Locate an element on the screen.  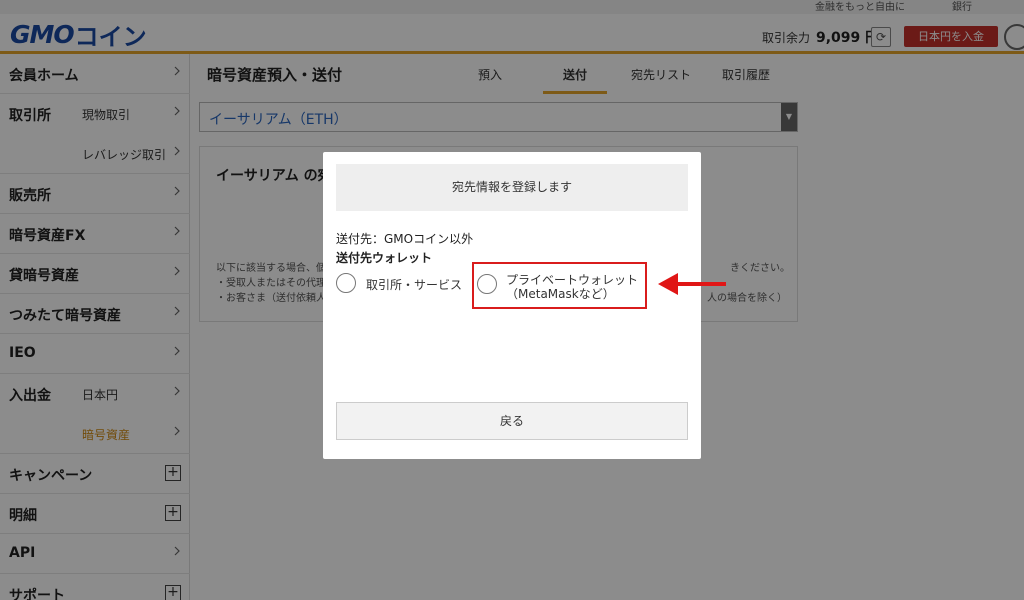
modal-header: 宛先情報を登録します is located at coordinates (512, 187).